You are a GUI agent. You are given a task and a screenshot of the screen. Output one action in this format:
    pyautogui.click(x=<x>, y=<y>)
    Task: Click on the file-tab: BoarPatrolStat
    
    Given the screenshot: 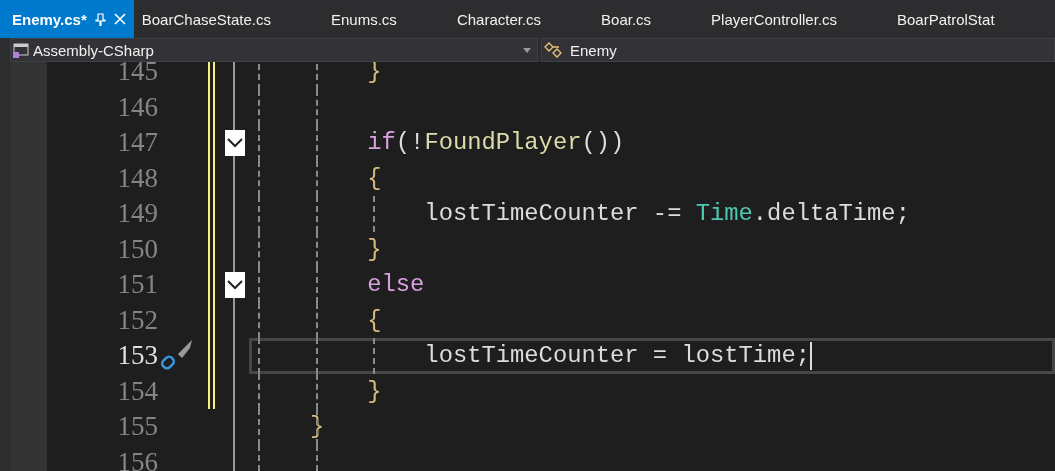 What is the action you would take?
    pyautogui.click(x=946, y=19)
    